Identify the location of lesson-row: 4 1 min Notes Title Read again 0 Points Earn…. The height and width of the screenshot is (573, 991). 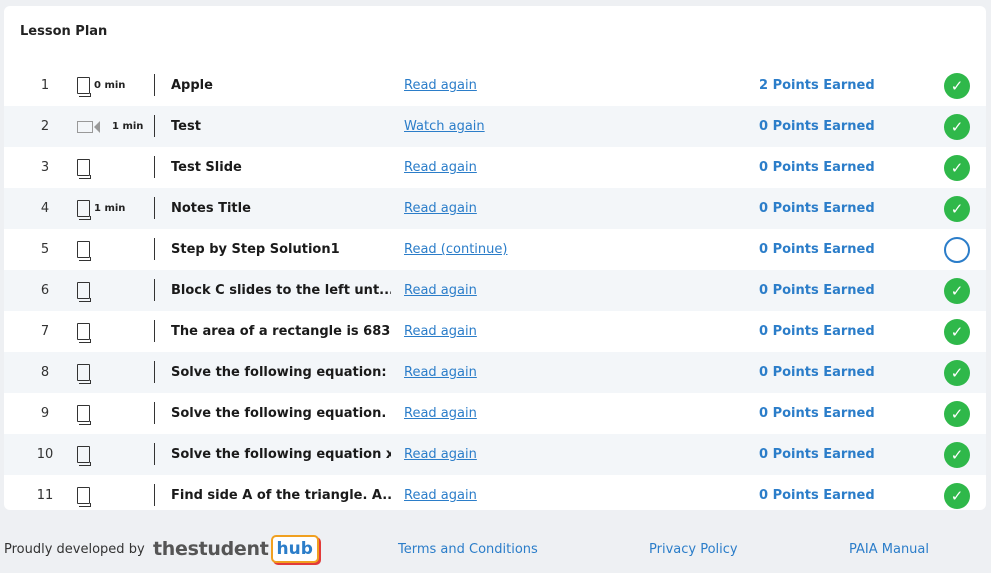
(495, 208).